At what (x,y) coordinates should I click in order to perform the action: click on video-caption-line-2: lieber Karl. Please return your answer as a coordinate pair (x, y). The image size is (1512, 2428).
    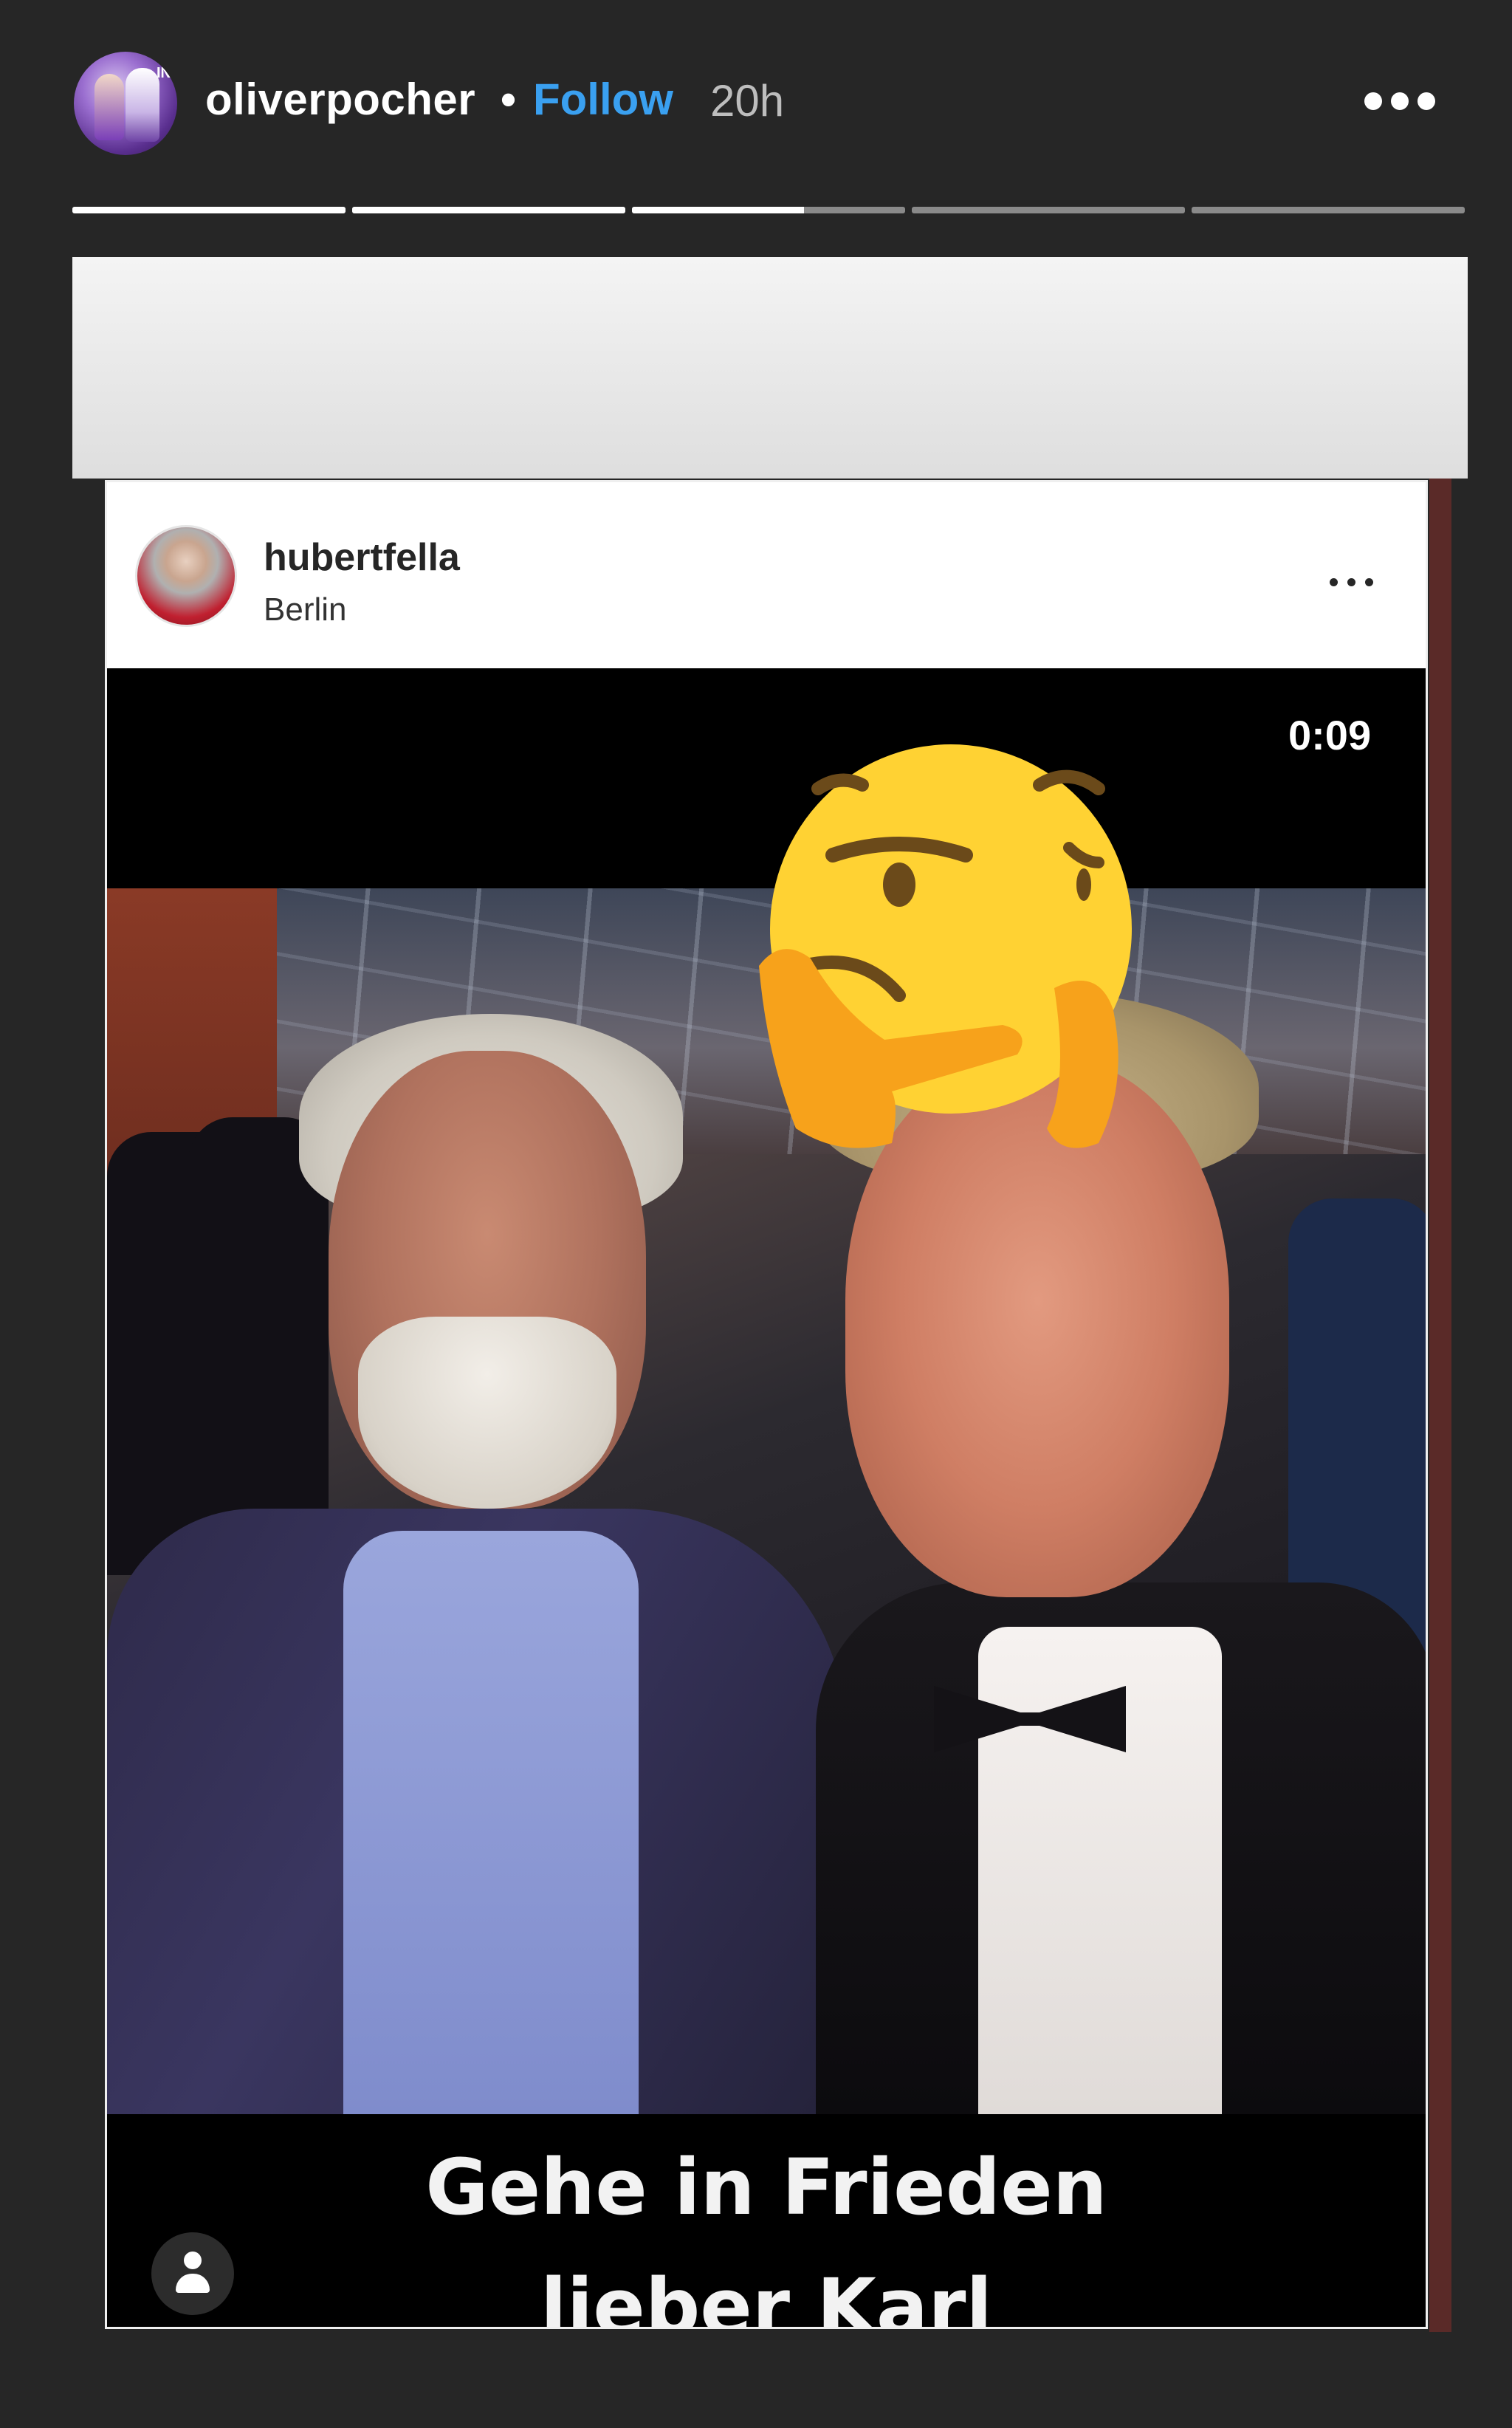
    Looking at the image, I should click on (766, 2295).